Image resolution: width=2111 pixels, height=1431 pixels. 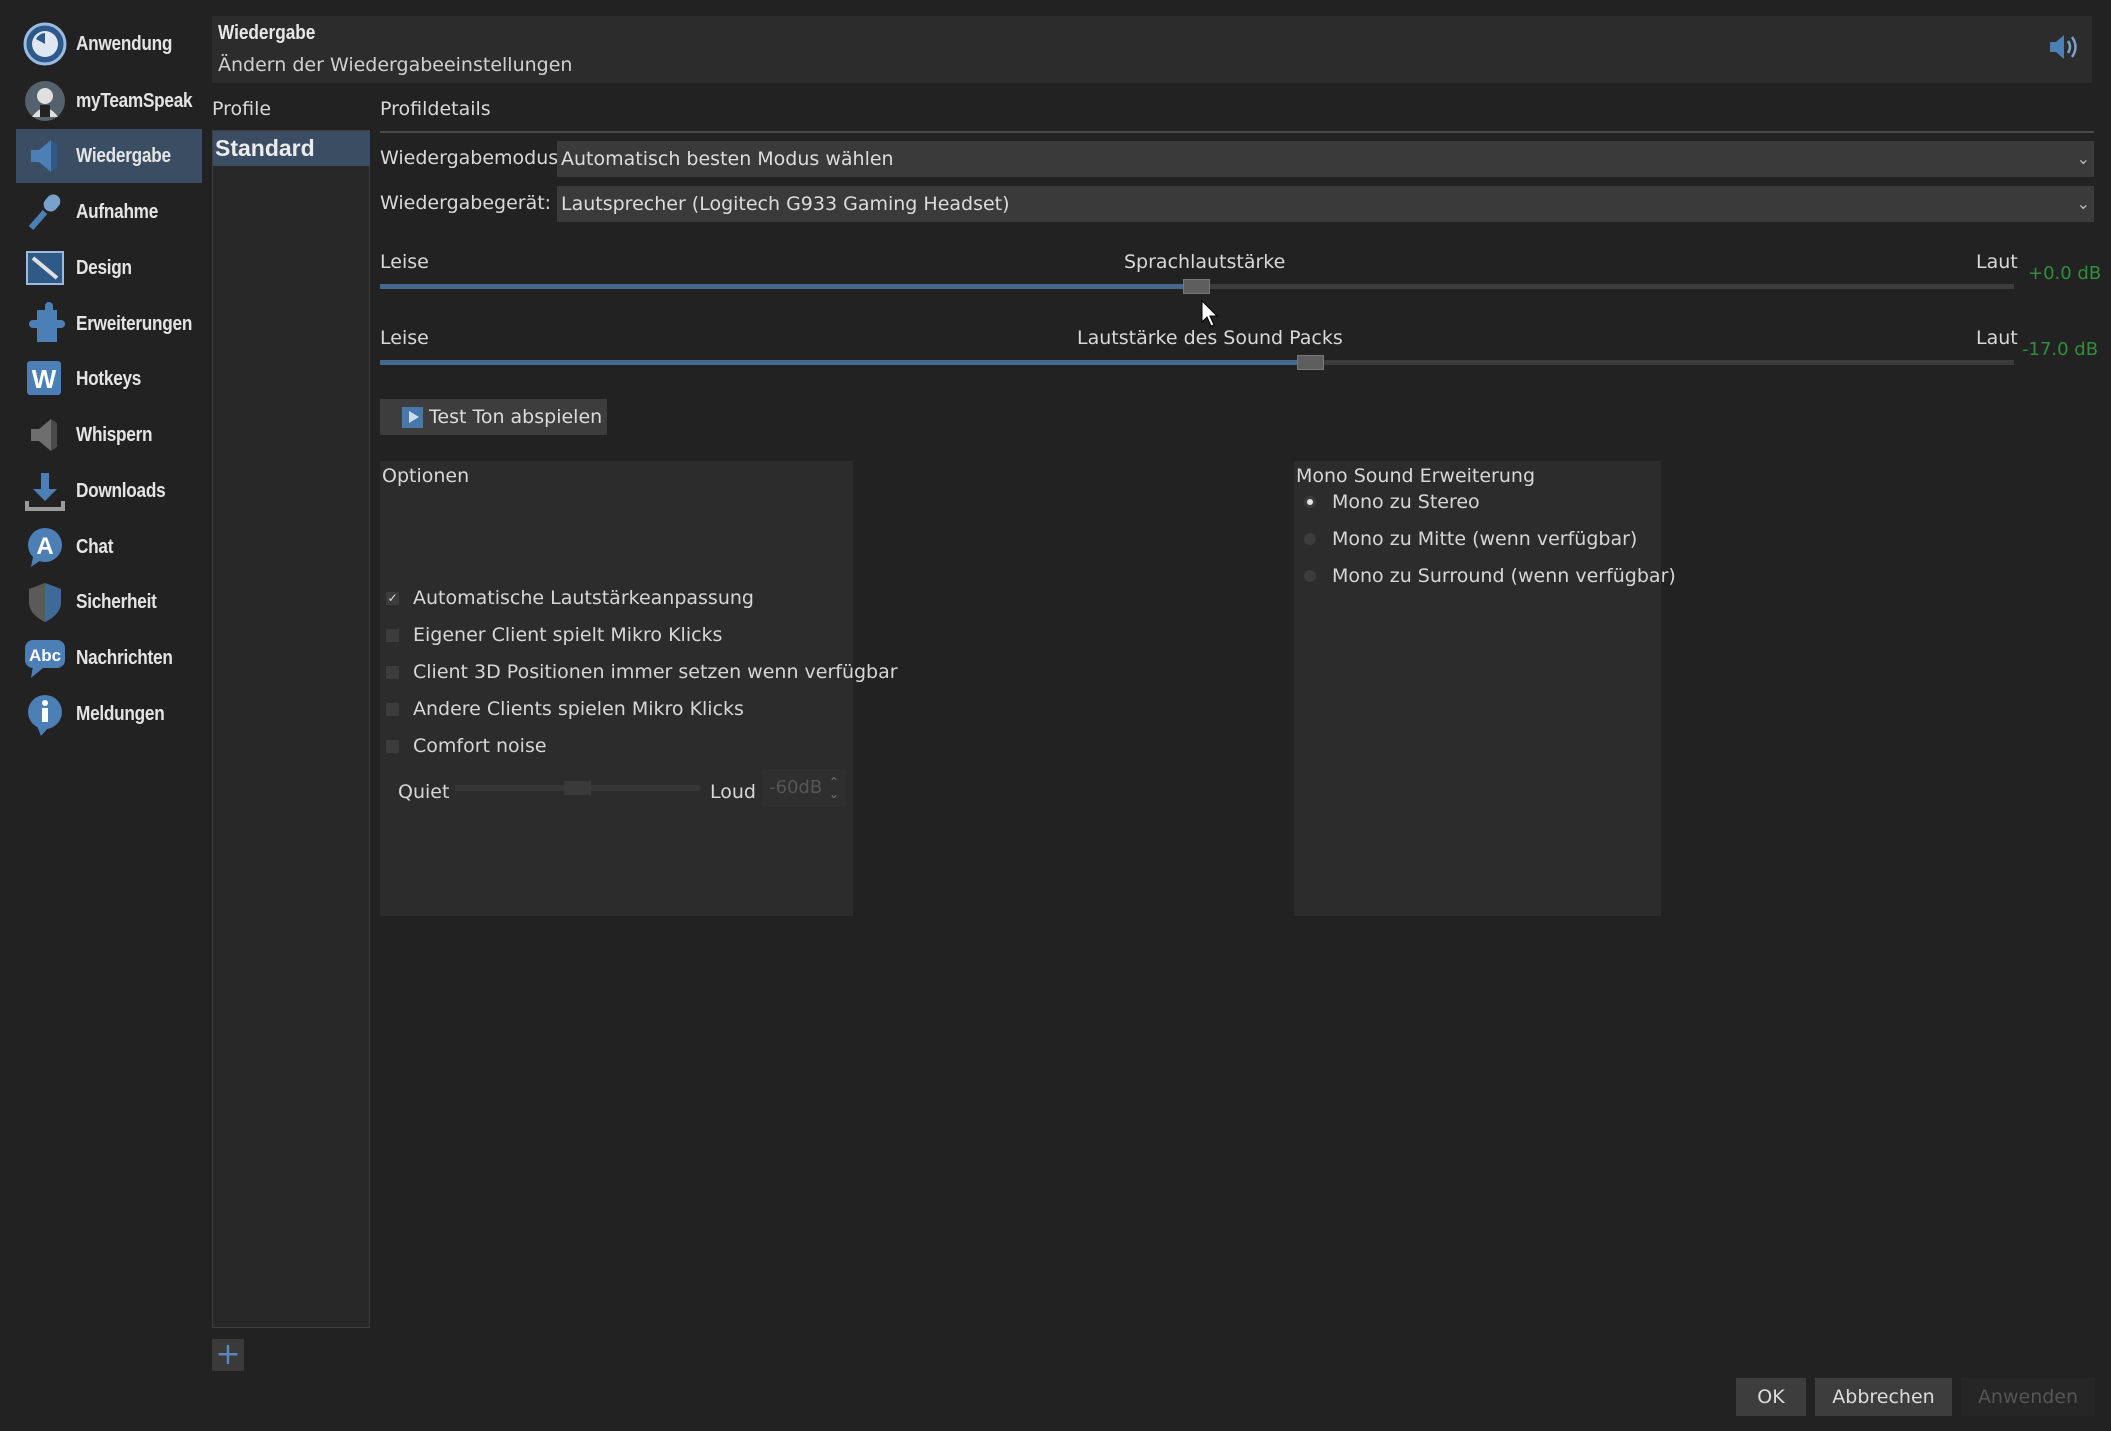 What do you see at coordinates (134, 323) in the screenshot?
I see `sidebar-item-label: Erweiterungen` at bounding box center [134, 323].